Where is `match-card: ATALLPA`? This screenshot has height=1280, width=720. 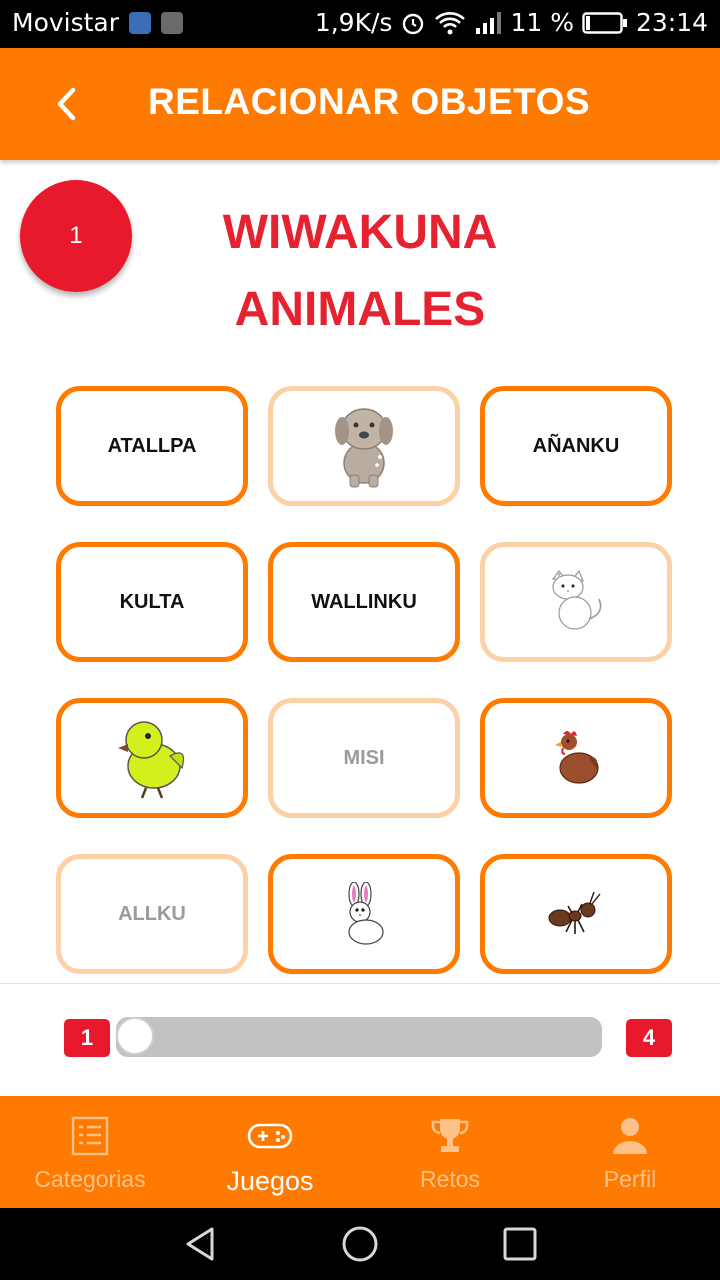 match-card: ATALLPA is located at coordinates (152, 446).